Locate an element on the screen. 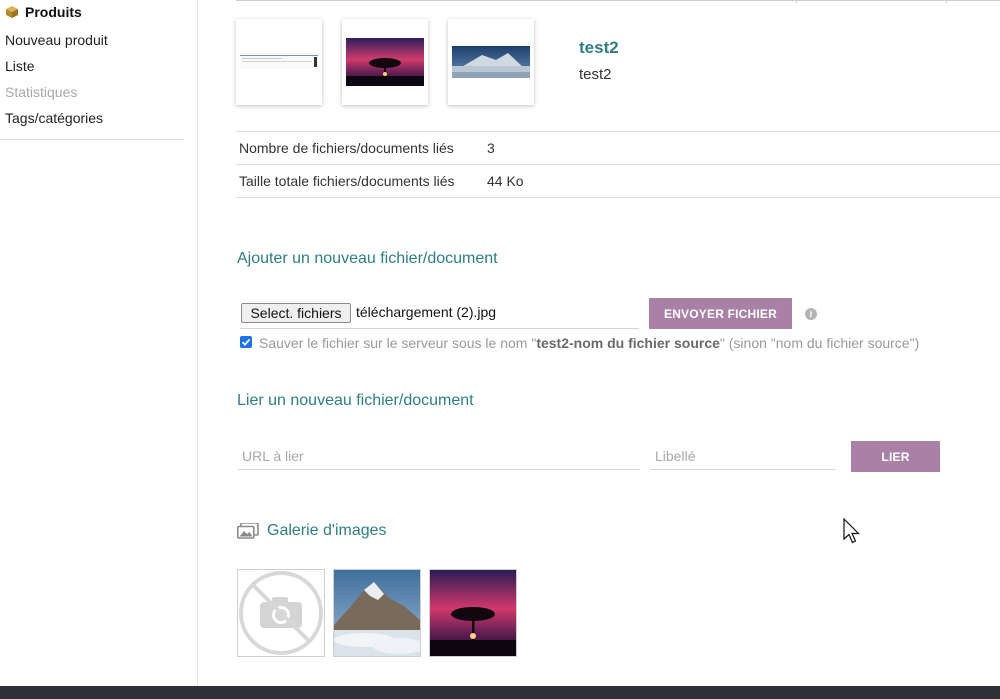  tree-sunset-photo is located at coordinates (473, 613).